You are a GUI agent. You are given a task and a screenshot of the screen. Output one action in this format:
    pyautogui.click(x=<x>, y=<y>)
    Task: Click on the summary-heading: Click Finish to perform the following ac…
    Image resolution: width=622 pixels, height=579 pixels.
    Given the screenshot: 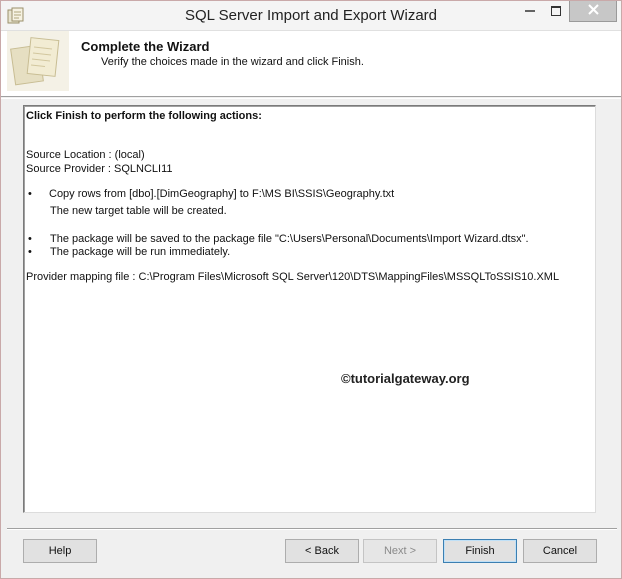 What is the action you would take?
    pyautogui.click(x=144, y=116)
    